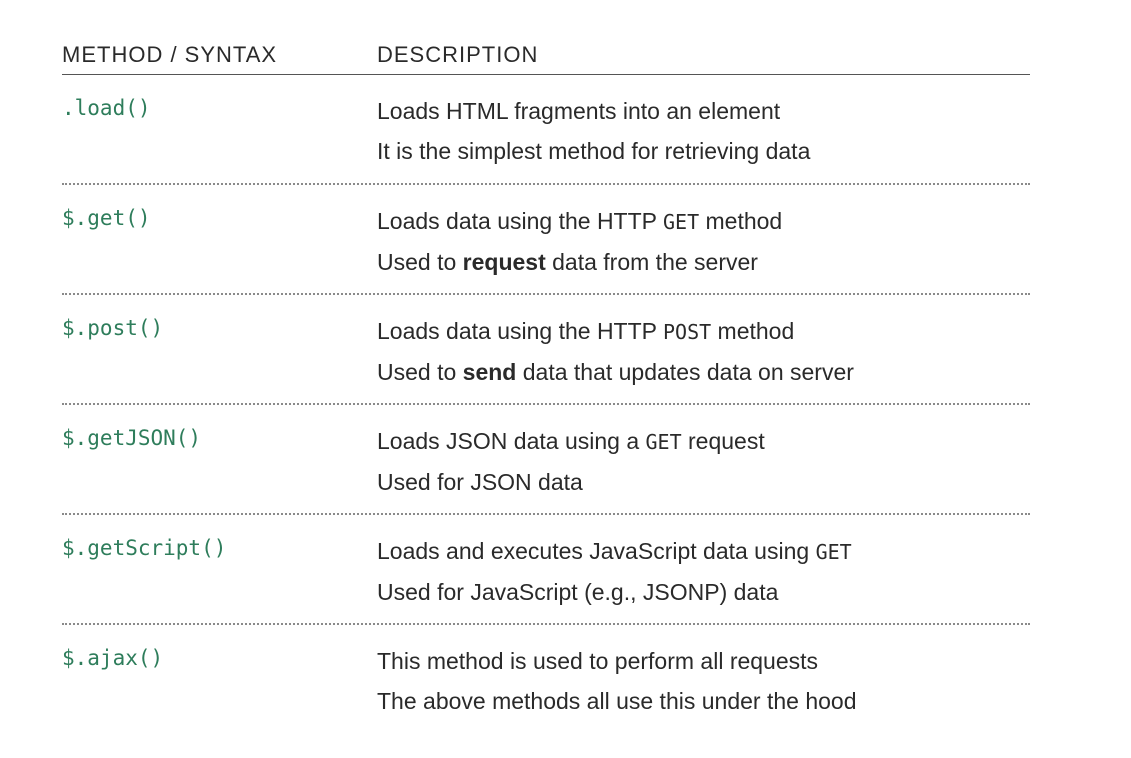  I want to click on method-column-header: METHOD / SYNTAX, so click(170, 54).